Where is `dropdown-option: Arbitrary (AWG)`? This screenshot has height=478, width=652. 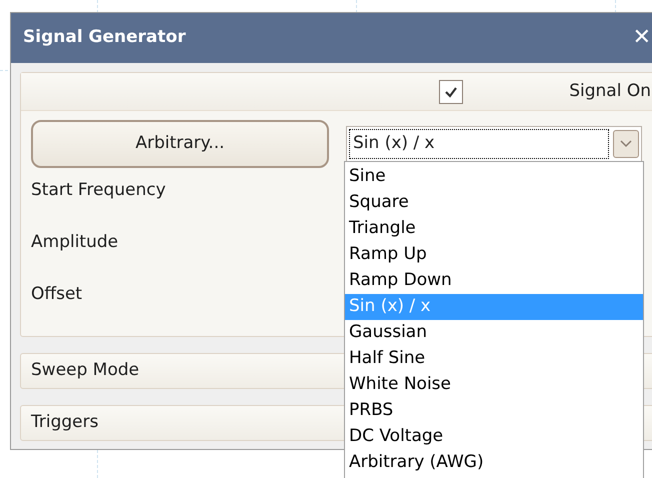
dropdown-option: Arbitrary (AWG) is located at coordinates (494, 463).